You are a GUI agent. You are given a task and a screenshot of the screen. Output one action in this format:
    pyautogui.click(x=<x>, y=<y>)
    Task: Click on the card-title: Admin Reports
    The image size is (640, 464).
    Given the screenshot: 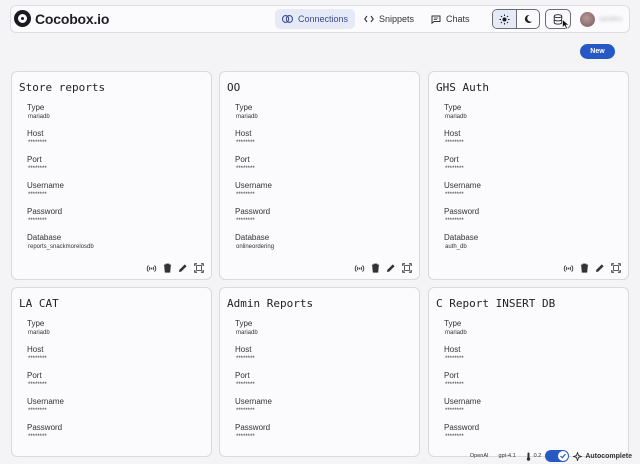 What is the action you would take?
    pyautogui.click(x=270, y=303)
    